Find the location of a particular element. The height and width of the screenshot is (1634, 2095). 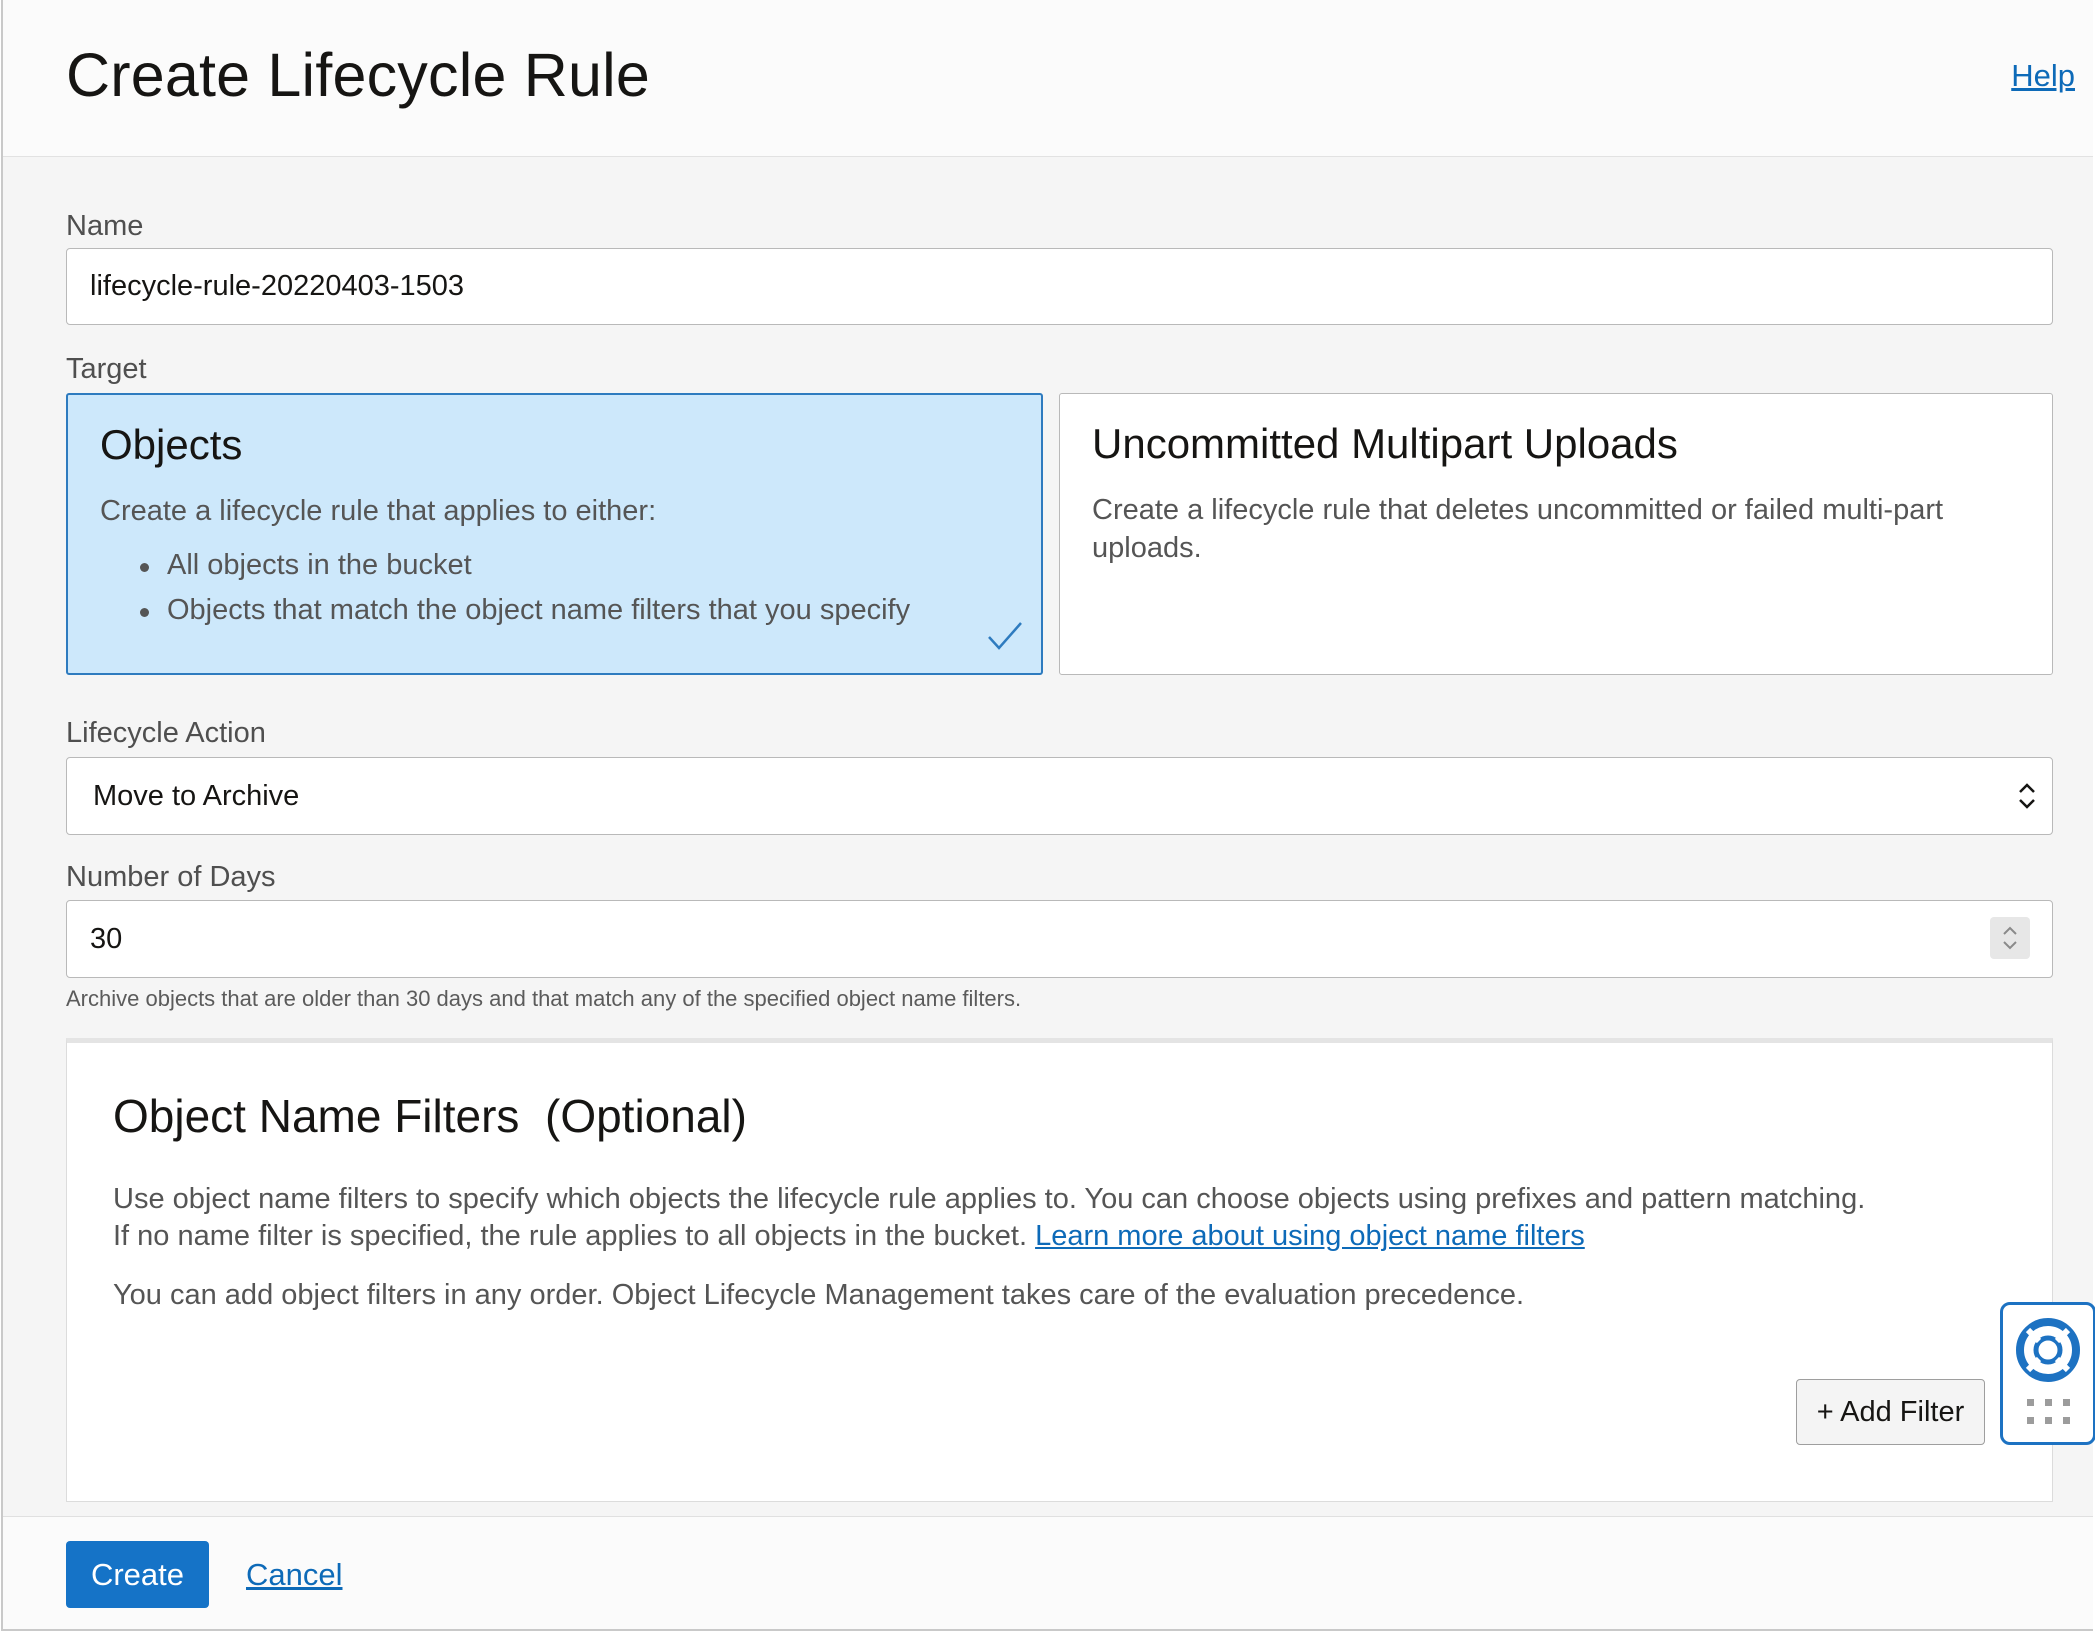

days-label: Number of Days is located at coordinates (171, 877).